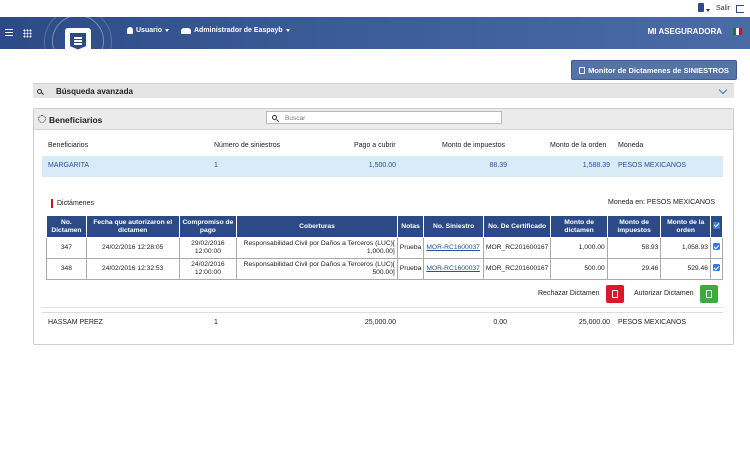 The image size is (750, 461). Describe the element at coordinates (596, 165) in the screenshot. I see `order-amount: 1,588.39` at that location.